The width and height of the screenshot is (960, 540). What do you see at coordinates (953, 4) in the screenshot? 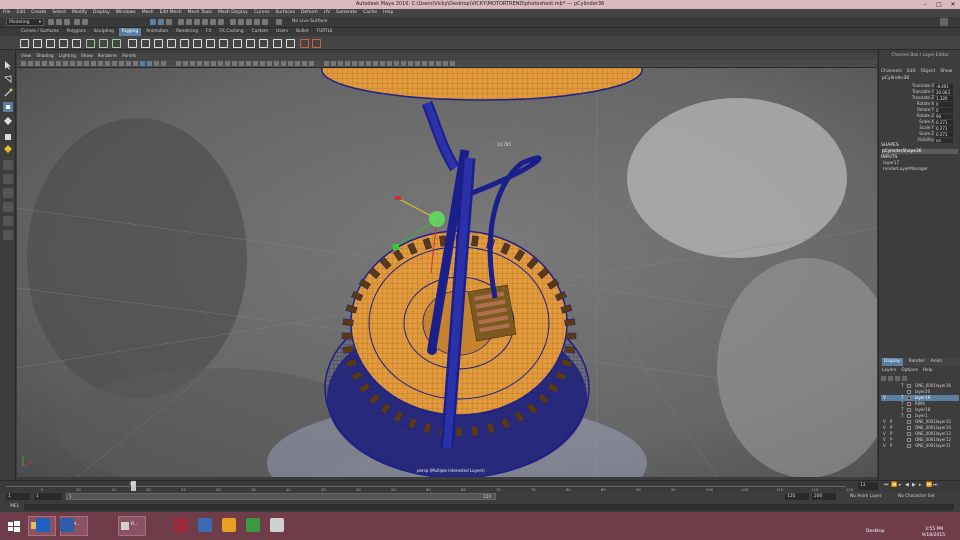
I see `close-button: ✕` at bounding box center [953, 4].